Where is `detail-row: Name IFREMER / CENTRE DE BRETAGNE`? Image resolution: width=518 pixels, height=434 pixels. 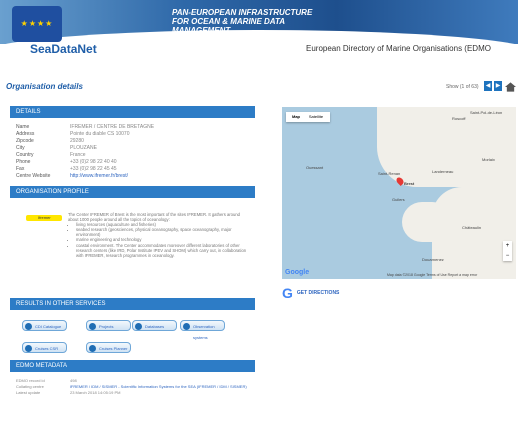
detail-row: Name IFREMER / CENTRE DE BRETAGNE is located at coordinates (132, 127).